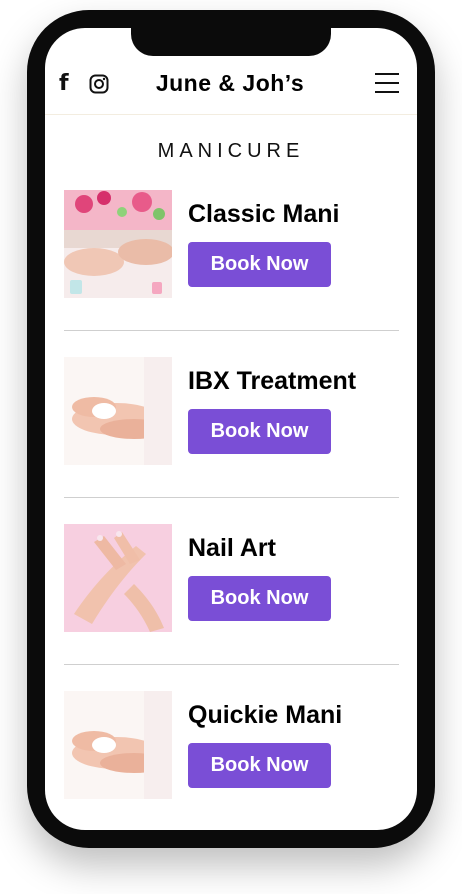 The height and width of the screenshot is (894, 462). Describe the element at coordinates (232, 548) in the screenshot. I see `service-title: Nail Art` at that location.